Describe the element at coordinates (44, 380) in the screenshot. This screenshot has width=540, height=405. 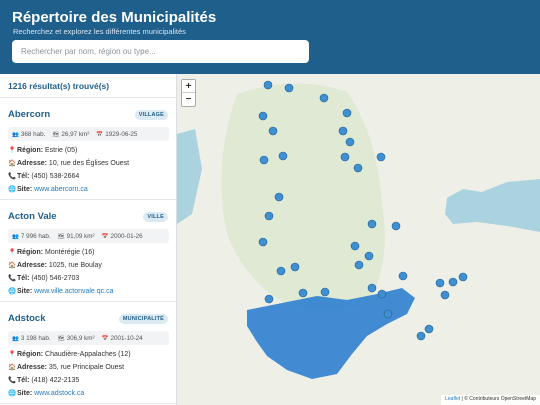
I see `phone-line: 📞Tél: (418) 422-2135` at that location.